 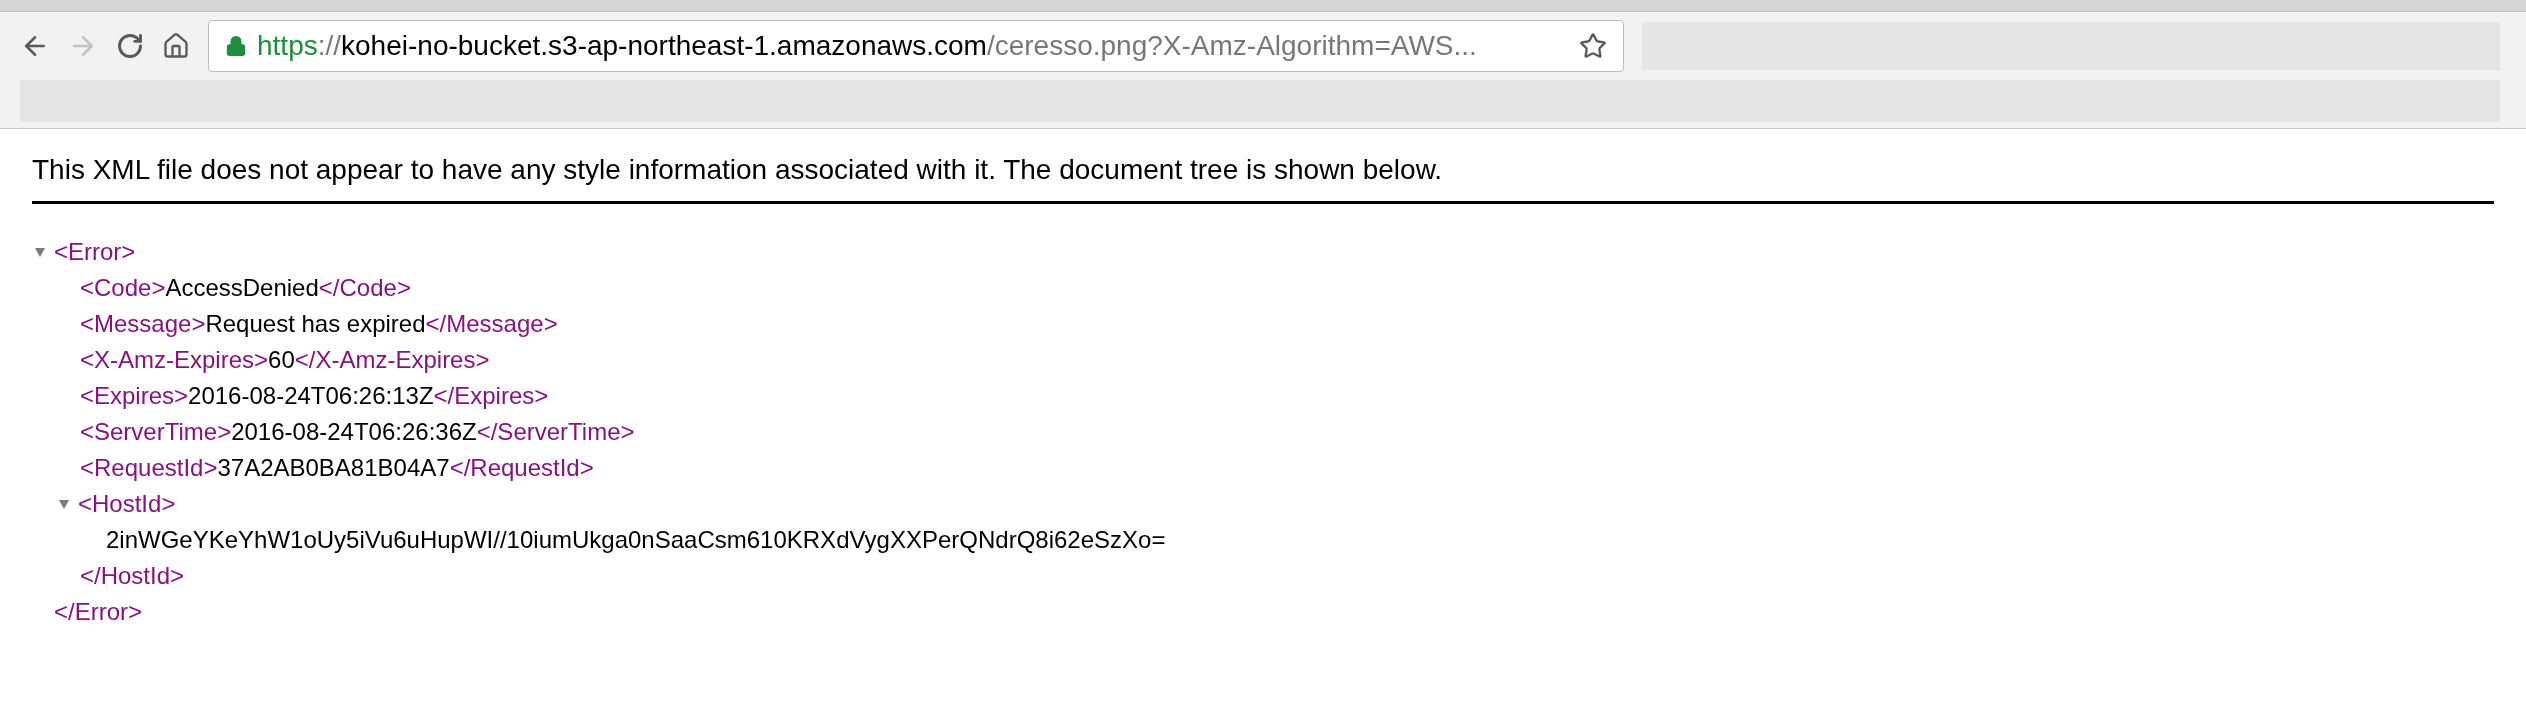 I want to click on reload-icon, so click(x=130, y=46).